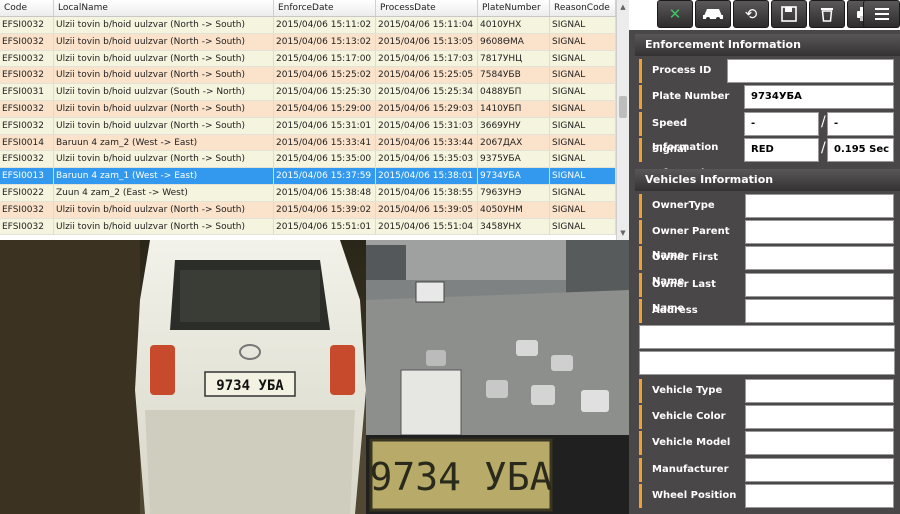 The image size is (900, 514). What do you see at coordinates (694, 132) in the screenshot?
I see `speed-information-label: Speed Information` at bounding box center [694, 132].